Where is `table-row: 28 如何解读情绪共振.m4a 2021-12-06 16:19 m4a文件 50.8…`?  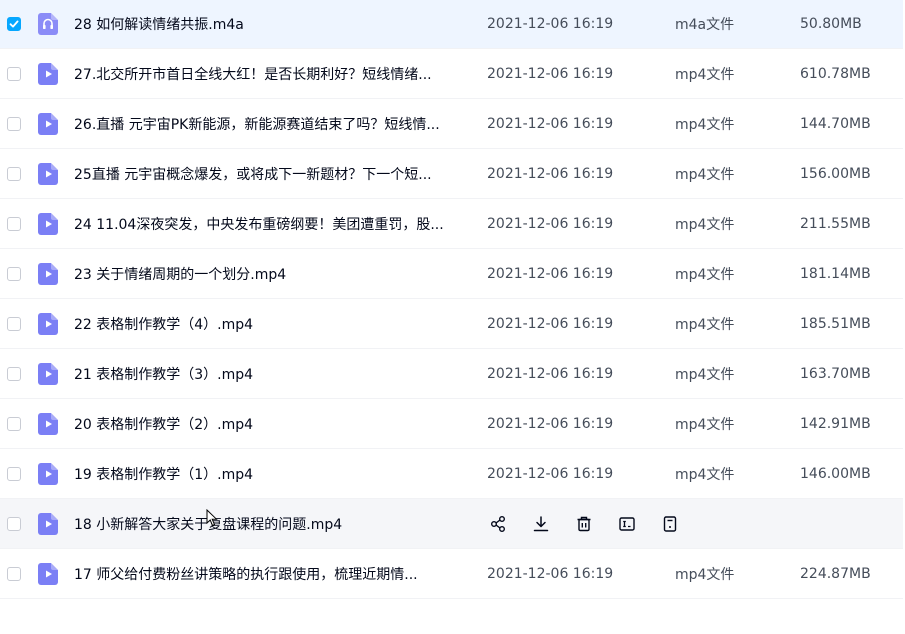
table-row: 28 如何解读情绪共振.m4a 2021-12-06 16:19 m4a文件 50.8… is located at coordinates (451, 24).